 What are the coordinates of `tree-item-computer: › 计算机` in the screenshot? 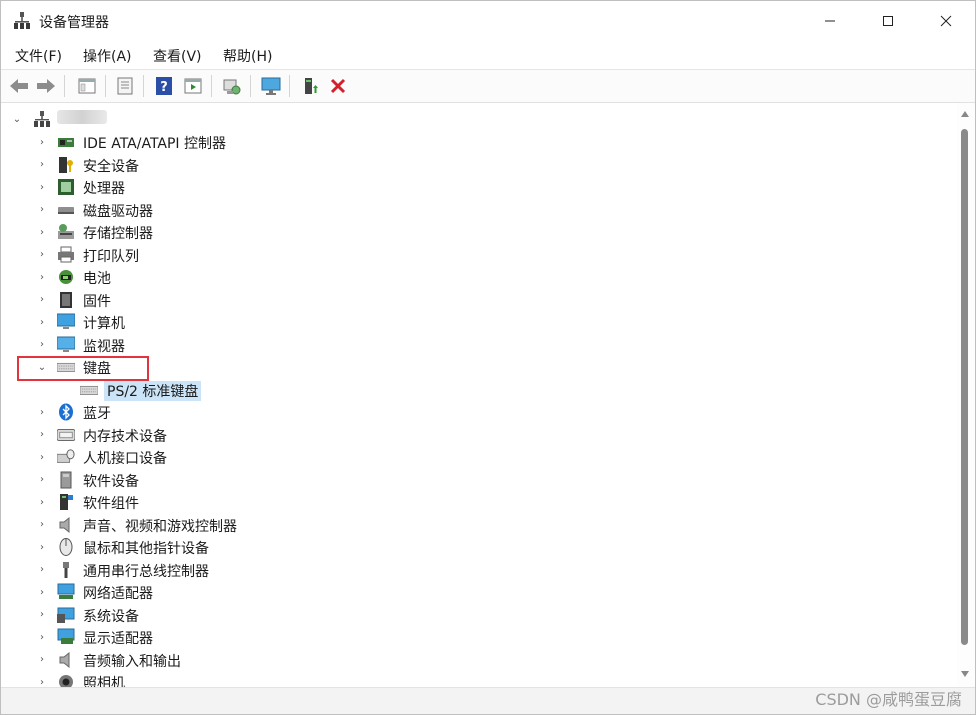 It's located at (479, 322).